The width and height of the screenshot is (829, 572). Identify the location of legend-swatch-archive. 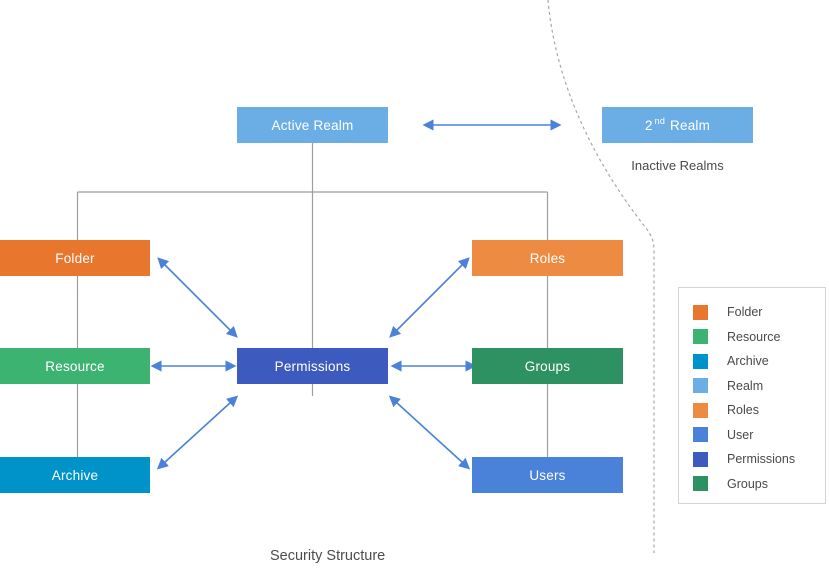
(700, 361).